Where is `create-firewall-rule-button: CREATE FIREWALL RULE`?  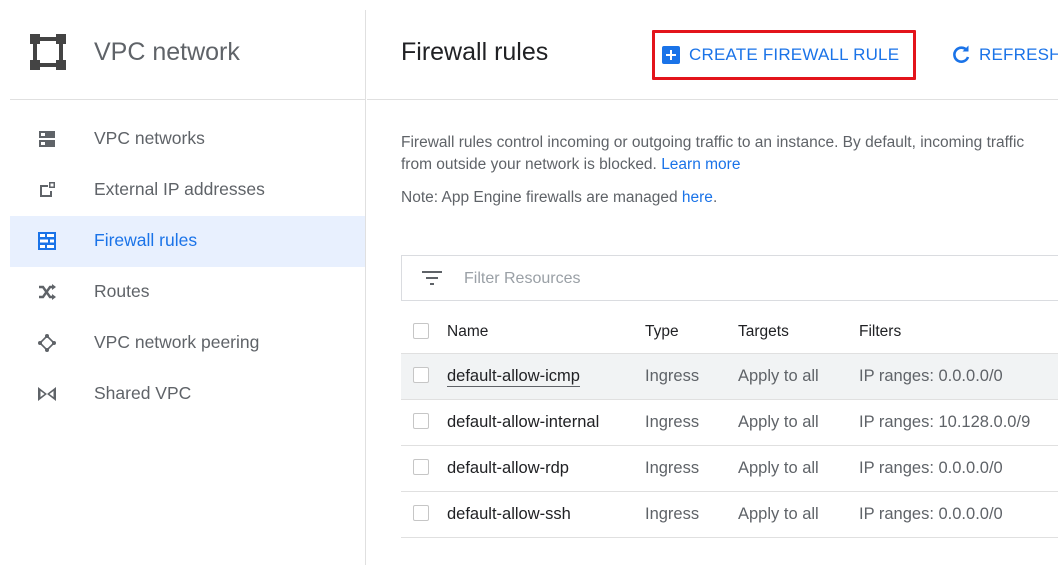
create-firewall-rule-button: CREATE FIREWALL RULE is located at coordinates (780, 55).